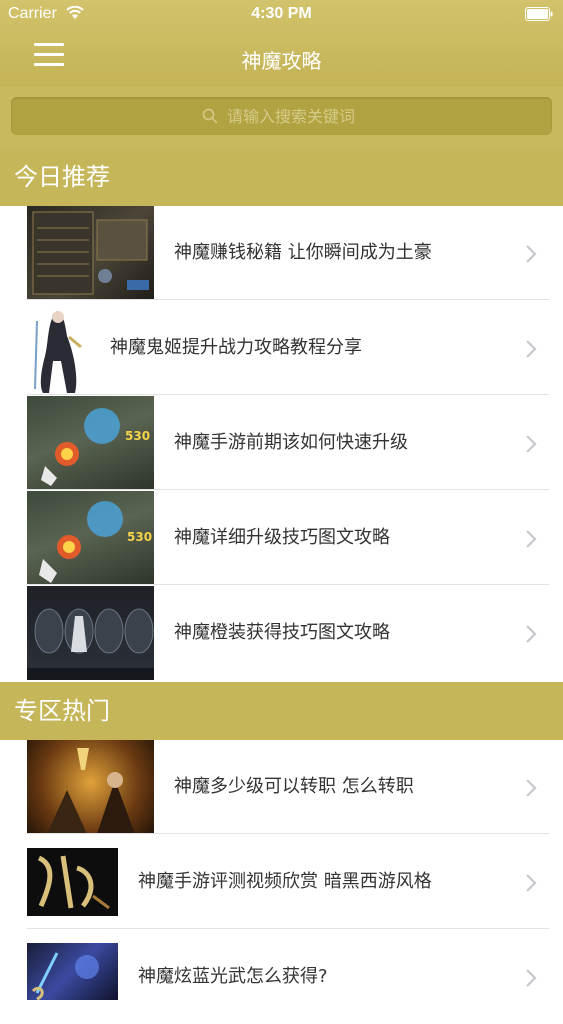  I want to click on search-bar, so click(281, 117).